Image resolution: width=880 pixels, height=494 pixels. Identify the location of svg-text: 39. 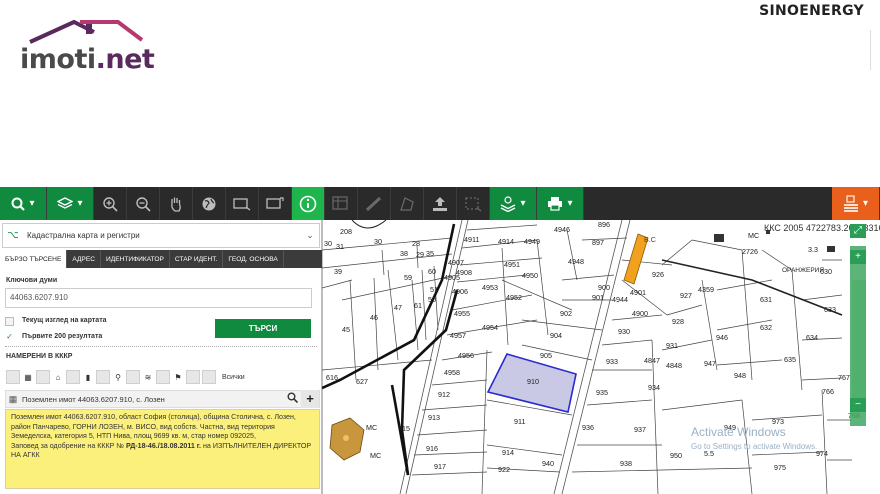
(338, 271).